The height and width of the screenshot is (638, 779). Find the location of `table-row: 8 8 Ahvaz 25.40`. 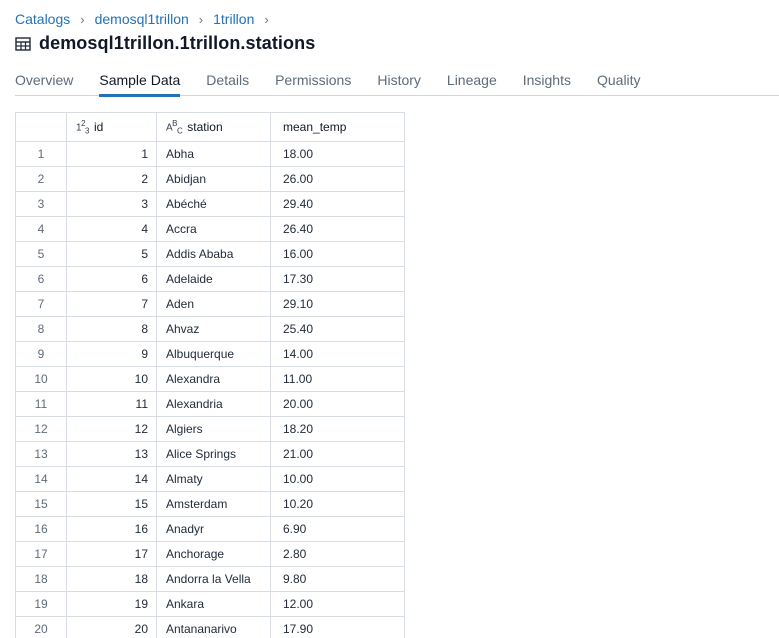

table-row: 8 8 Ahvaz 25.40 is located at coordinates (210, 329).